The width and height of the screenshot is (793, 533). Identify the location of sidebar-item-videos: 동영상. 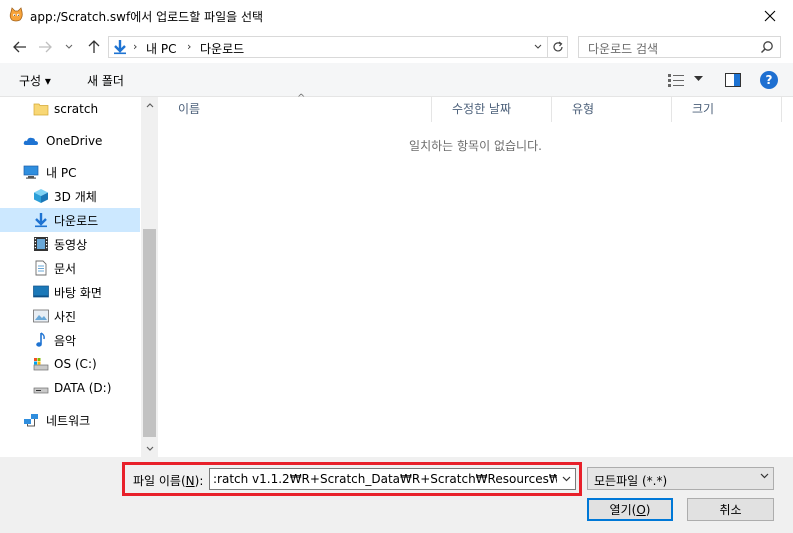
(70, 244).